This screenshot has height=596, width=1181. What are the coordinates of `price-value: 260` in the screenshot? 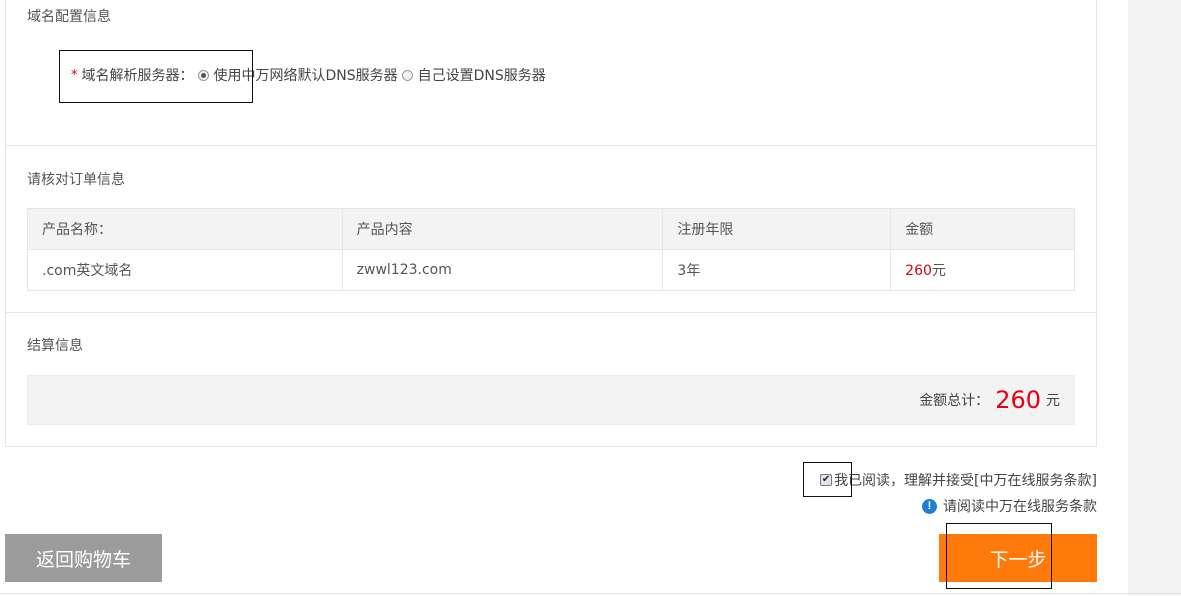 It's located at (918, 271).